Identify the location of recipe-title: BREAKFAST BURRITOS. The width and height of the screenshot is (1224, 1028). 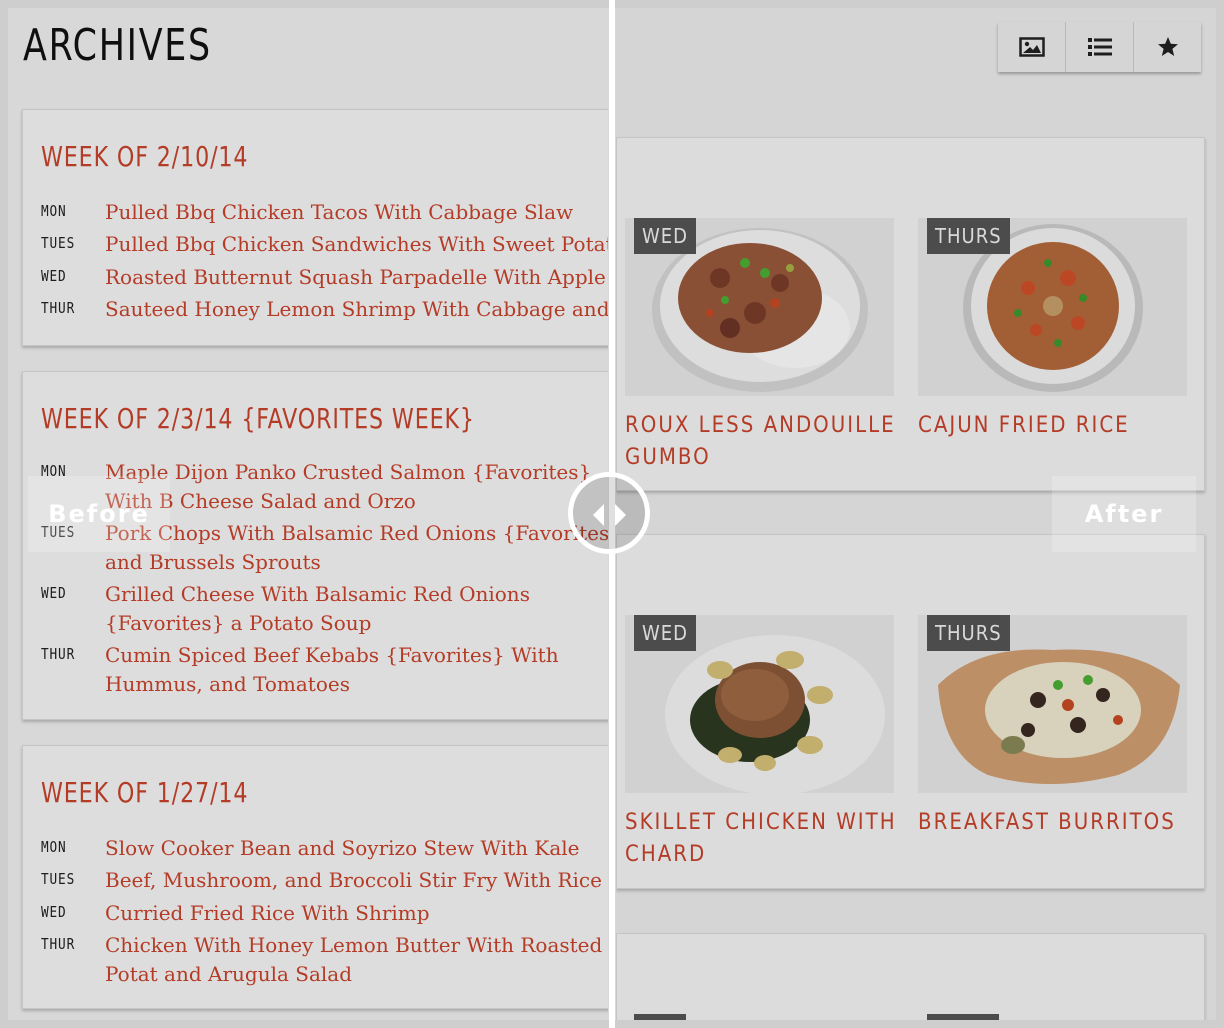
(1047, 822).